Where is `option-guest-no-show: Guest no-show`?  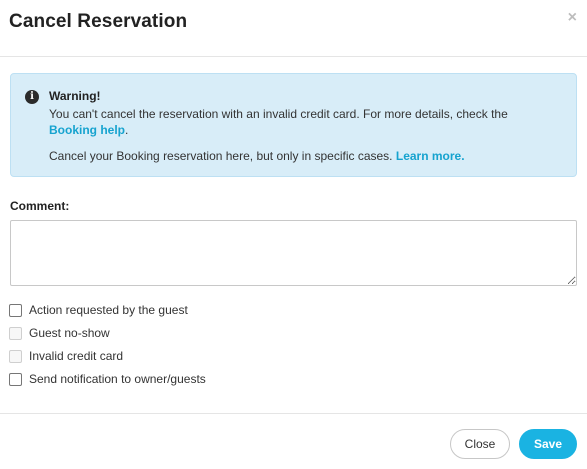
option-guest-no-show: Guest no-show is located at coordinates (59, 333).